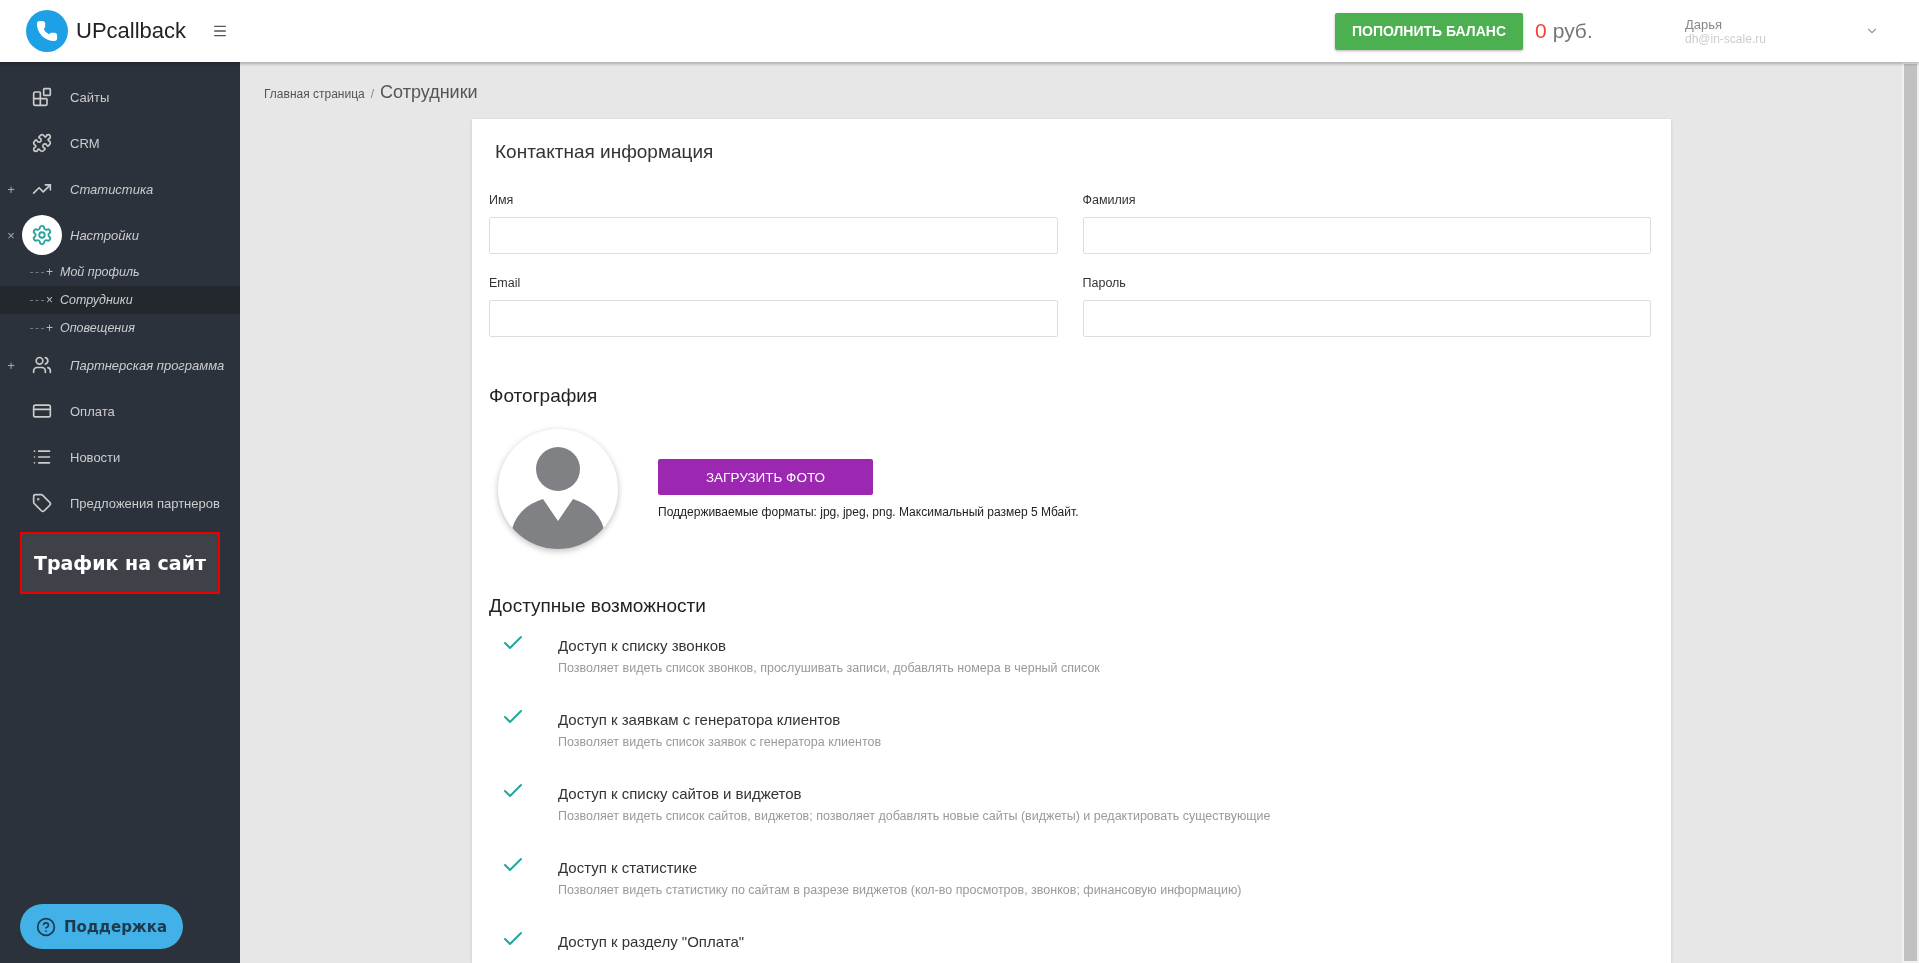  I want to click on format-hint: Поддерживаемые форматы: jpg, jpeg, png. Максимальный размер 5 Мбайт., so click(868, 512).